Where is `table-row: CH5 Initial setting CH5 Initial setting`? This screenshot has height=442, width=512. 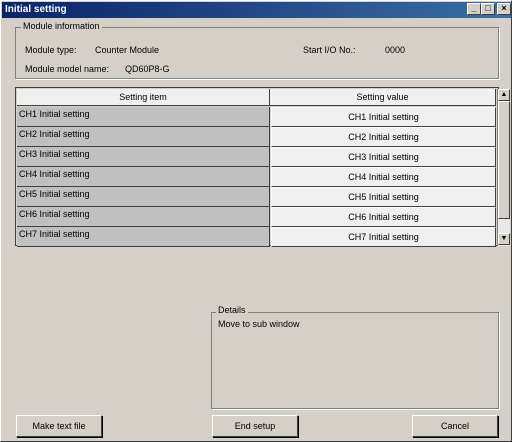
table-row: CH5 Initial setting CH5 Initial setting is located at coordinates (256, 197).